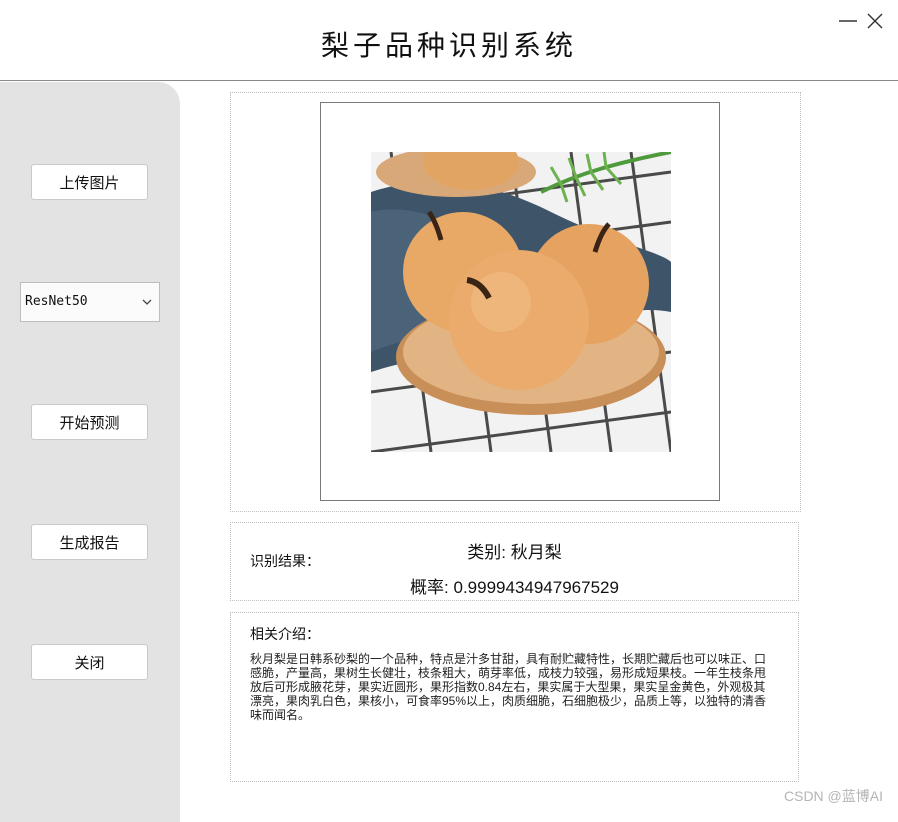 The width and height of the screenshot is (898, 822). I want to click on generate-report-button: 生成报告, so click(89, 542).